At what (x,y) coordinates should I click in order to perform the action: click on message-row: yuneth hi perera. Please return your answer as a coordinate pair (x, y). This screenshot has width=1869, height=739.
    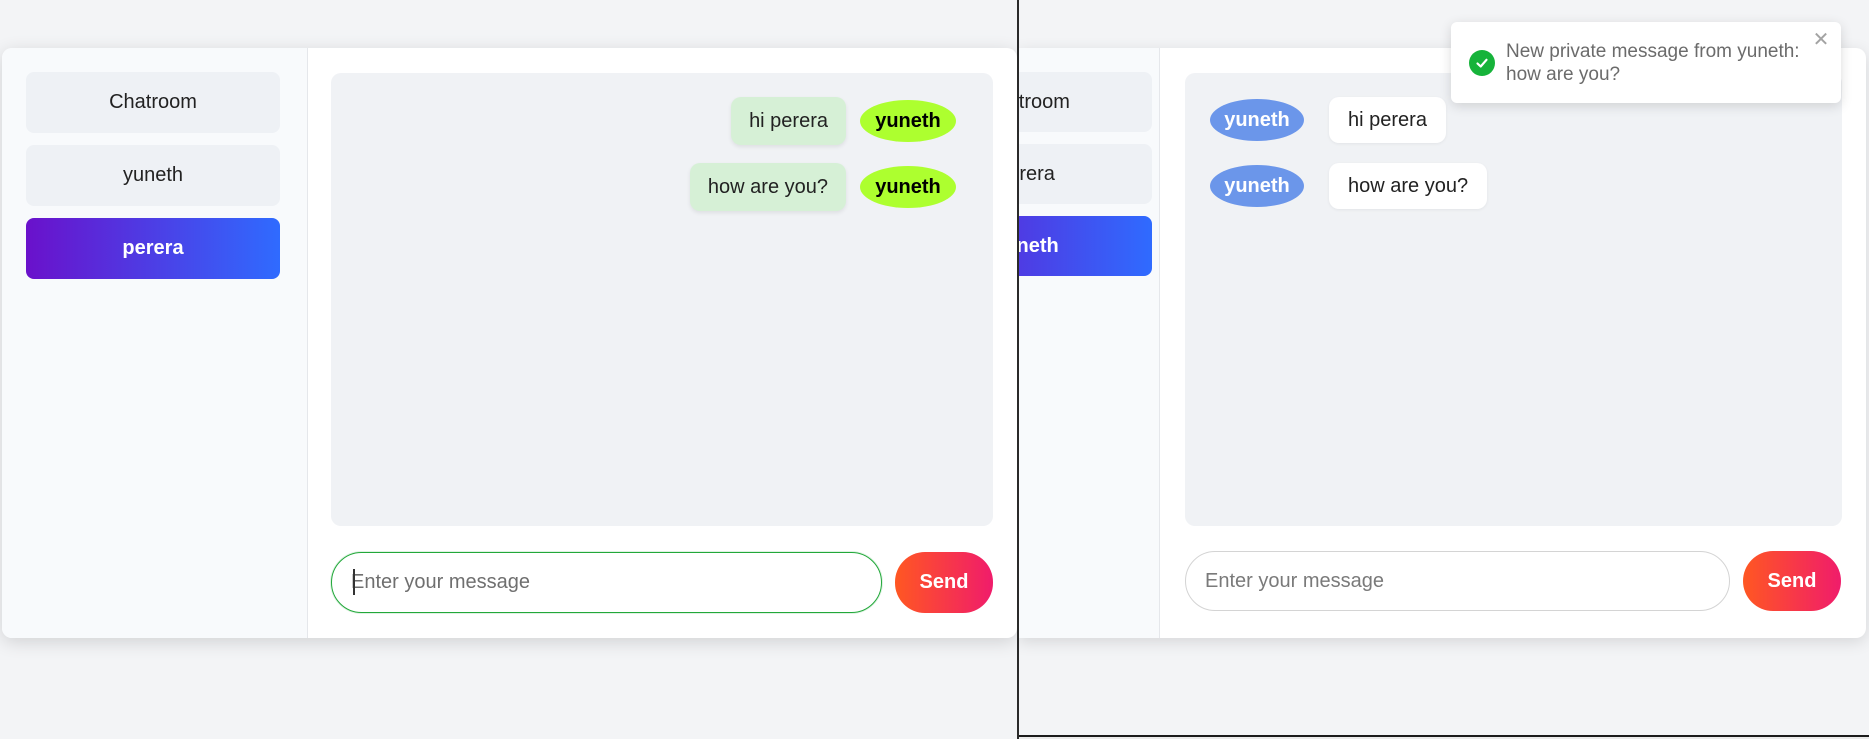
    Looking at the image, I should click on (1328, 120).